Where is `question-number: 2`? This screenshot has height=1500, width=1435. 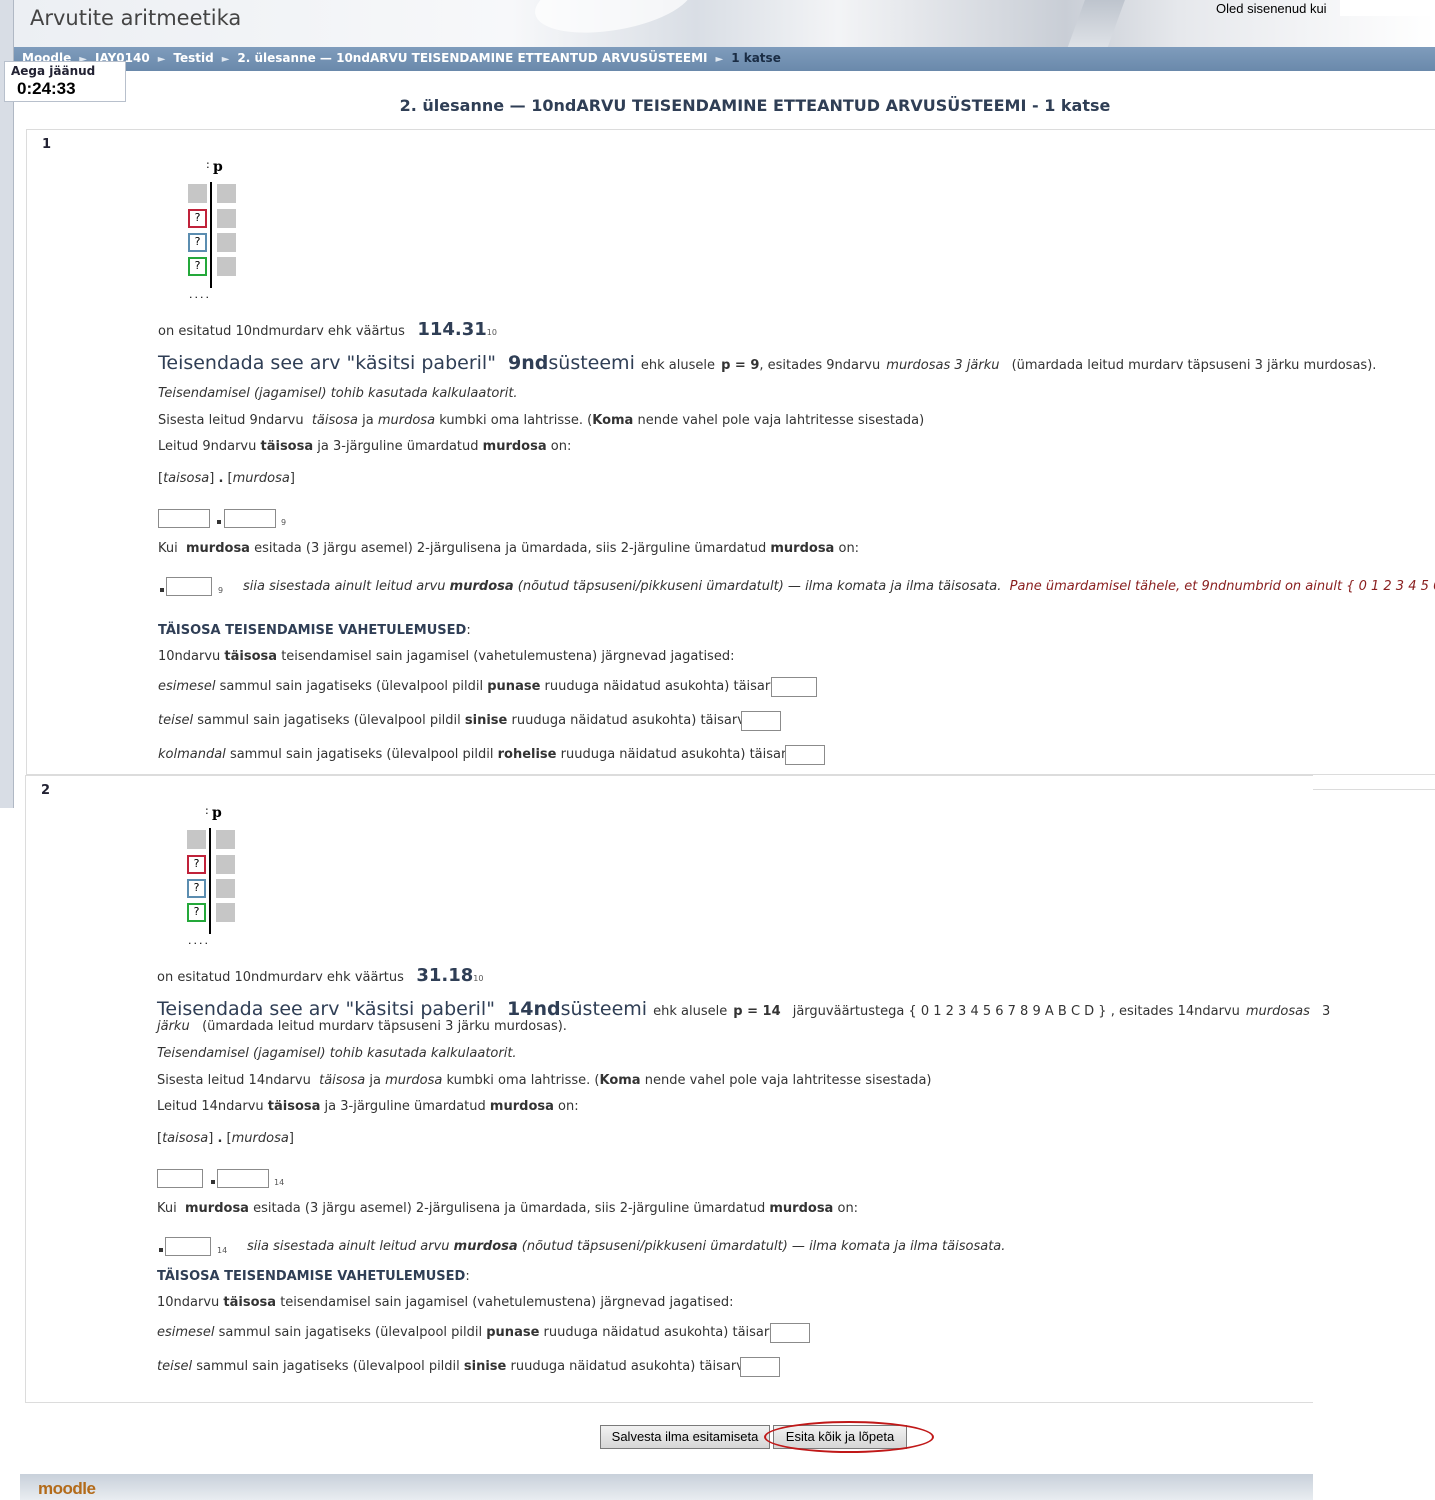 question-number: 2 is located at coordinates (46, 790).